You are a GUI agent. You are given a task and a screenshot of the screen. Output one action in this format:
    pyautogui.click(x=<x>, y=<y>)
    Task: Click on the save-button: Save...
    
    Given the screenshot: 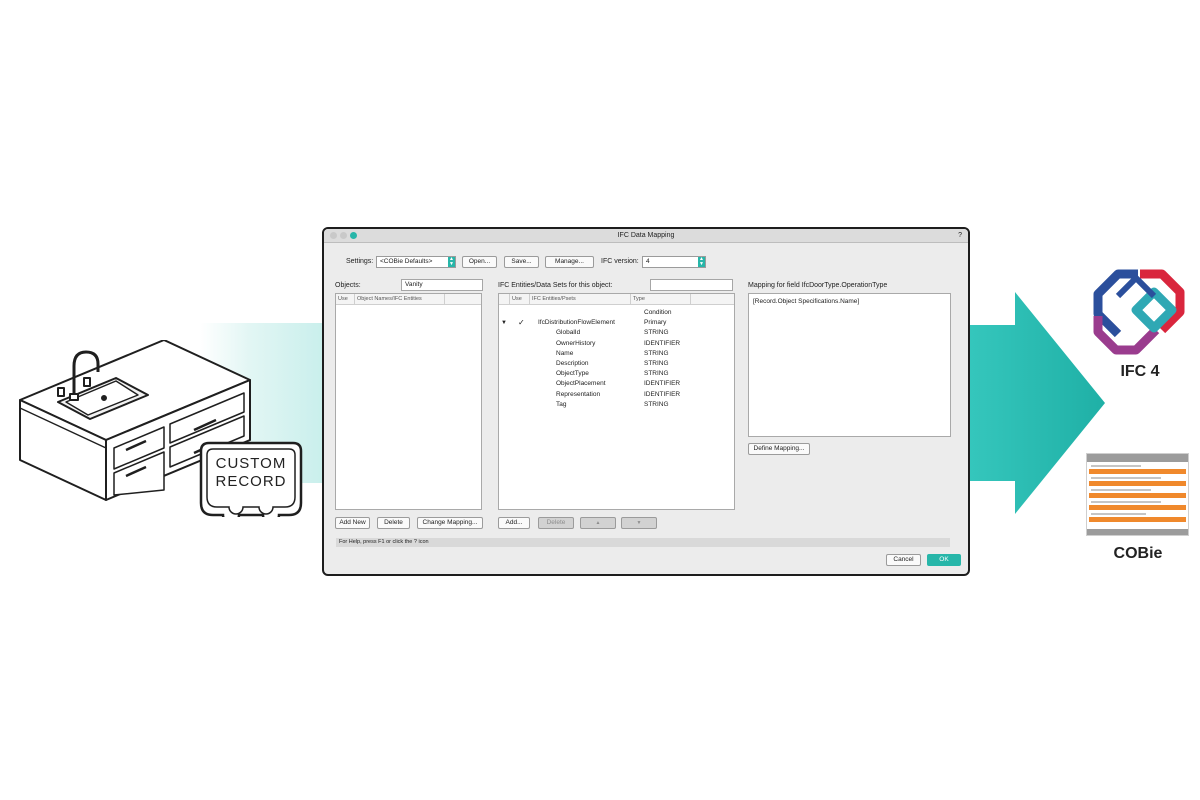 What is the action you would take?
    pyautogui.click(x=521, y=262)
    